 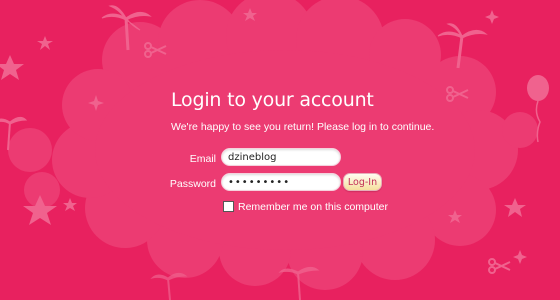 What do you see at coordinates (281, 182) in the screenshot?
I see `password-field` at bounding box center [281, 182].